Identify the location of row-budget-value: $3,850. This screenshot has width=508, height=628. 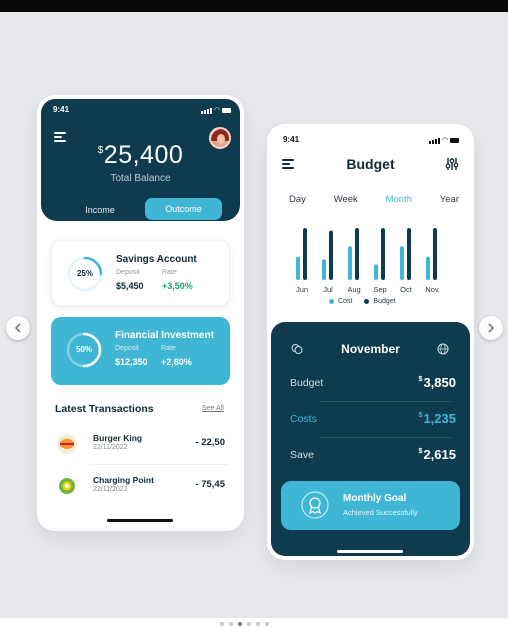
(437, 382).